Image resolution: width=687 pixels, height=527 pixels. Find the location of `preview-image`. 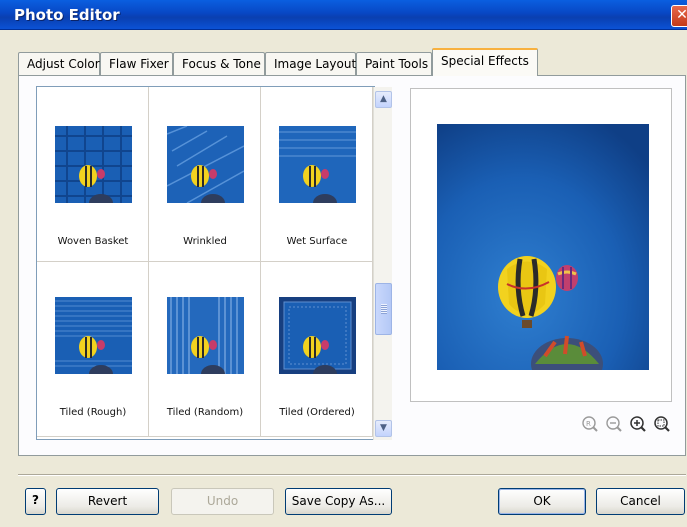

preview-image is located at coordinates (543, 247).